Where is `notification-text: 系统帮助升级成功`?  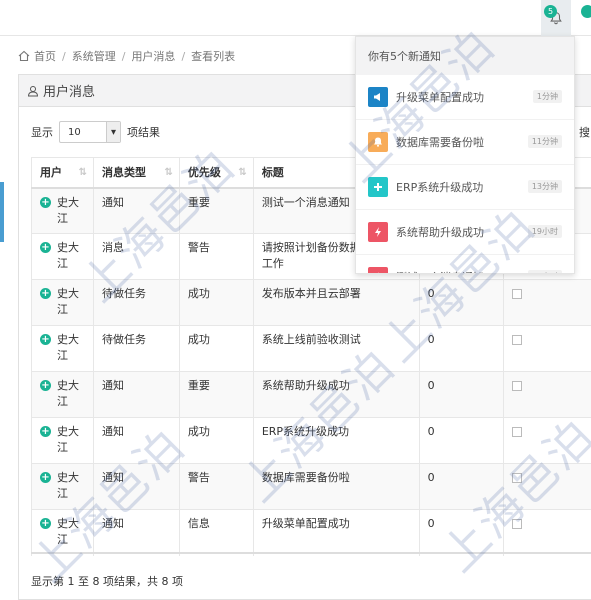
notification-text: 系统帮助升级成功 is located at coordinates (440, 232).